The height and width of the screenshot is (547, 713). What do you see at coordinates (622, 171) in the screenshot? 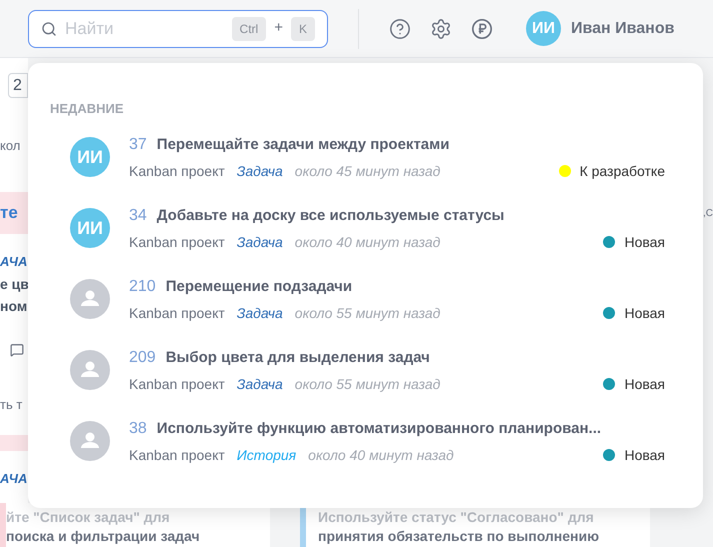
I see `status-label: К разработке` at bounding box center [622, 171].